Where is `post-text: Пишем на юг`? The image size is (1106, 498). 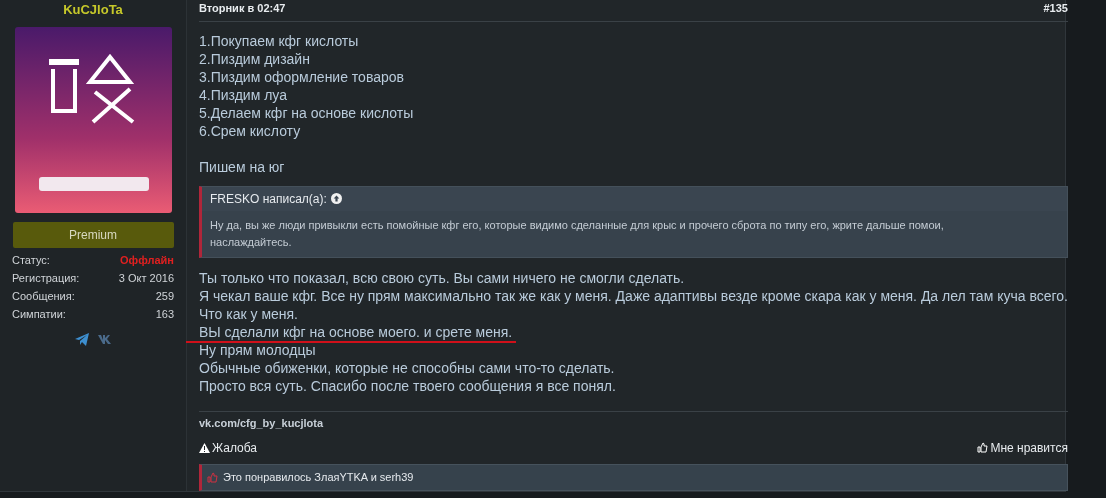 post-text: Пишем на юг is located at coordinates (242, 166).